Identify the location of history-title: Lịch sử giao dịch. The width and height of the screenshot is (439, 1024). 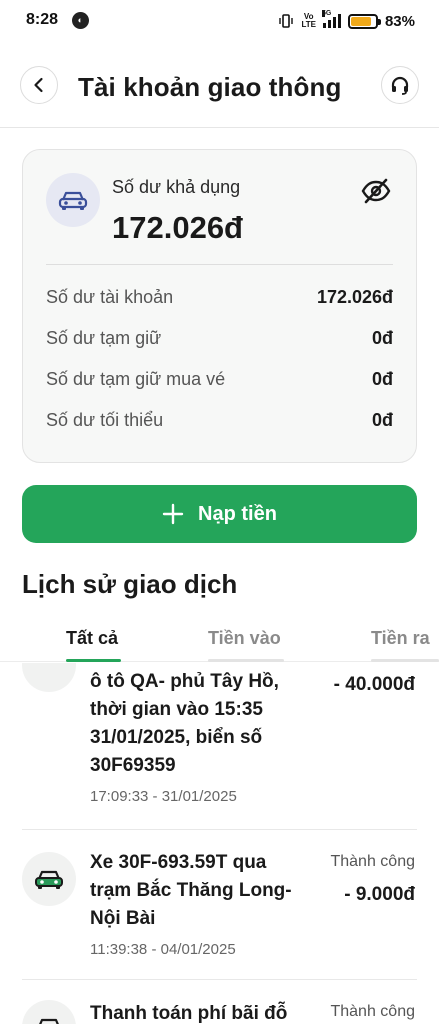
(130, 584).